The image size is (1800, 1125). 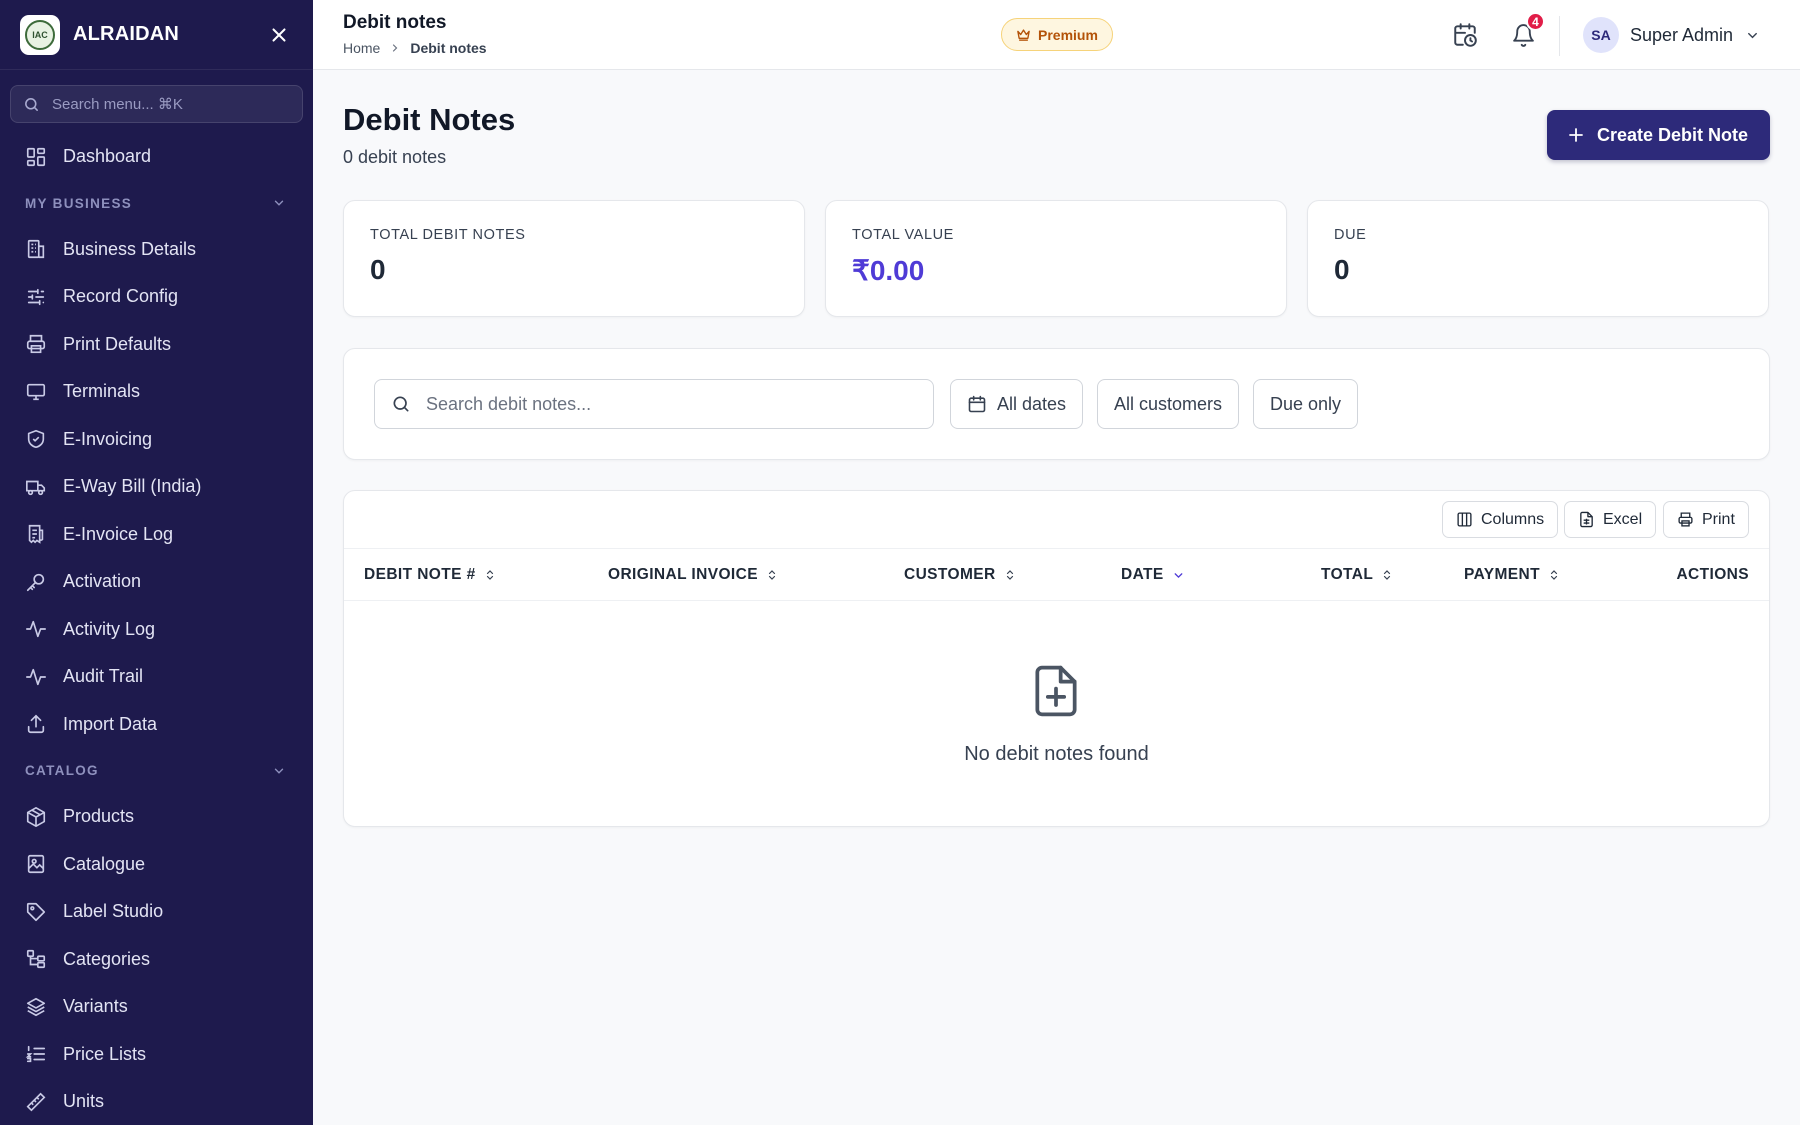 What do you see at coordinates (1672, 134) in the screenshot?
I see `create-button-label: Create Debit Note` at bounding box center [1672, 134].